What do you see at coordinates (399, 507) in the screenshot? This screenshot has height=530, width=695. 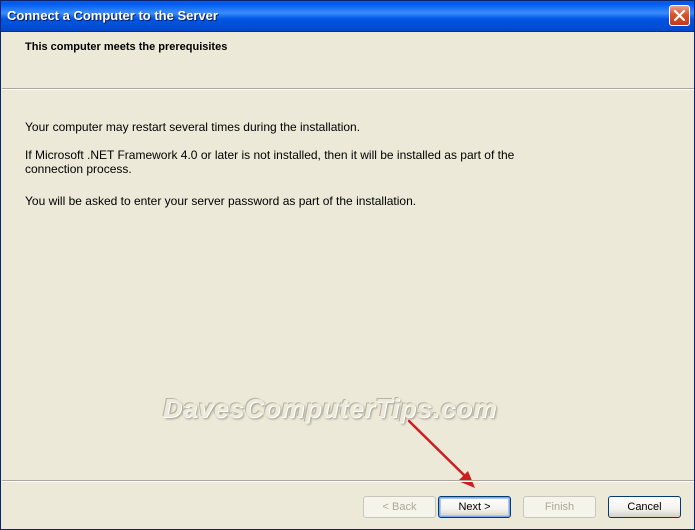 I see `back-button: < Back` at bounding box center [399, 507].